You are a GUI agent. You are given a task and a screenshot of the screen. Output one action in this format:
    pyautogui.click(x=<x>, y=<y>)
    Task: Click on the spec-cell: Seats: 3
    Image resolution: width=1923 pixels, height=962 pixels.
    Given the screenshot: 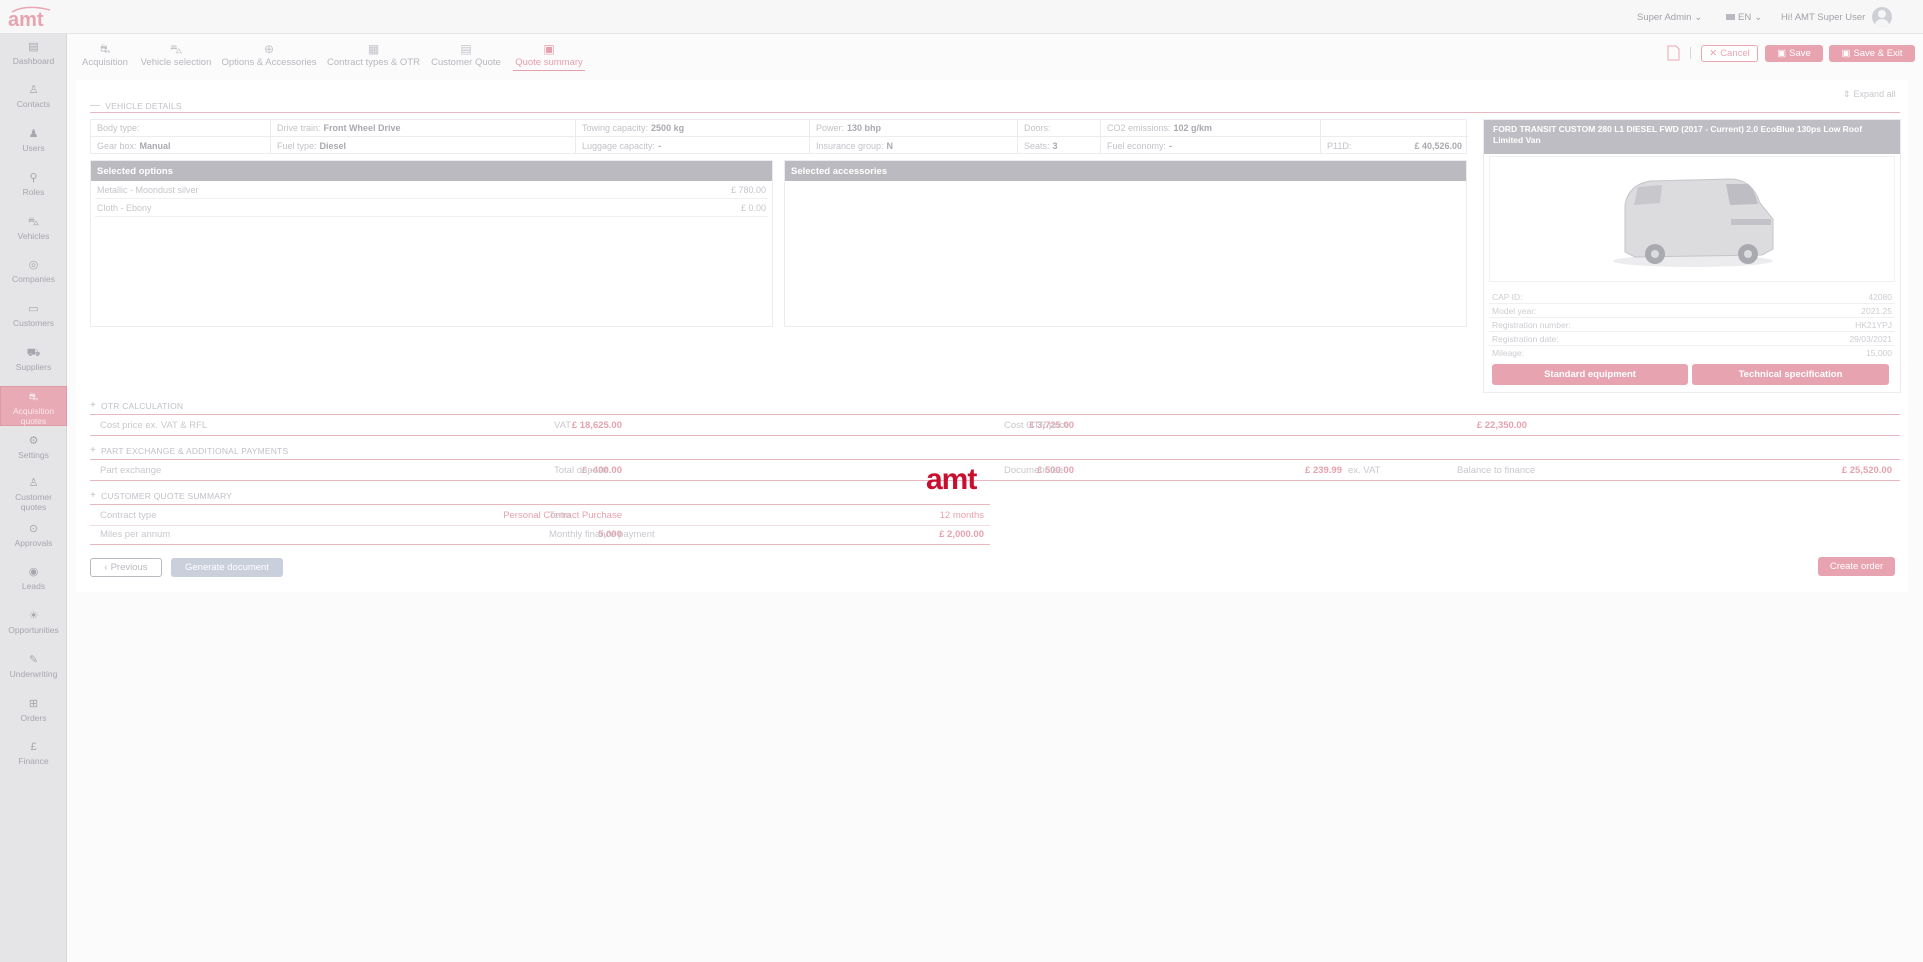 What is the action you would take?
    pyautogui.click(x=1059, y=145)
    